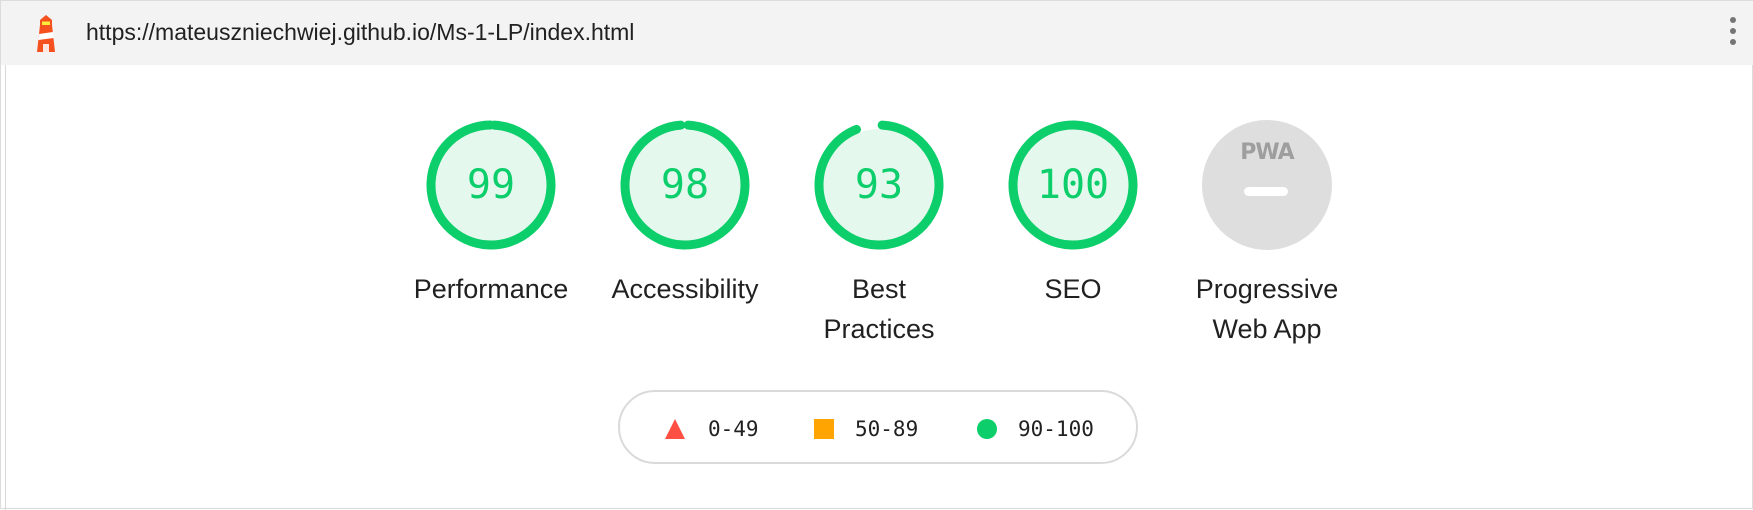 The width and height of the screenshot is (1753, 510). Describe the element at coordinates (685, 289) in the screenshot. I see `accessibility-label: Accessibility` at that location.